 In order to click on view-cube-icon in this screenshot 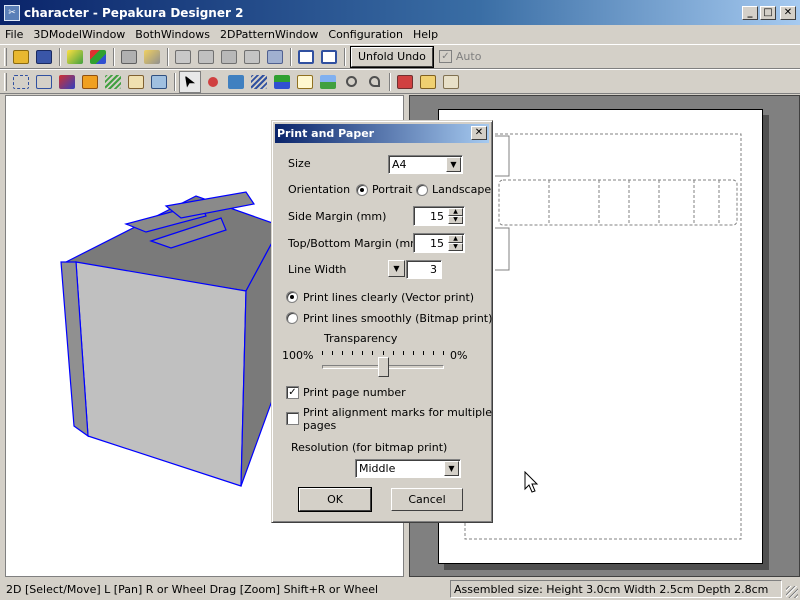, I will do `click(129, 57)`.